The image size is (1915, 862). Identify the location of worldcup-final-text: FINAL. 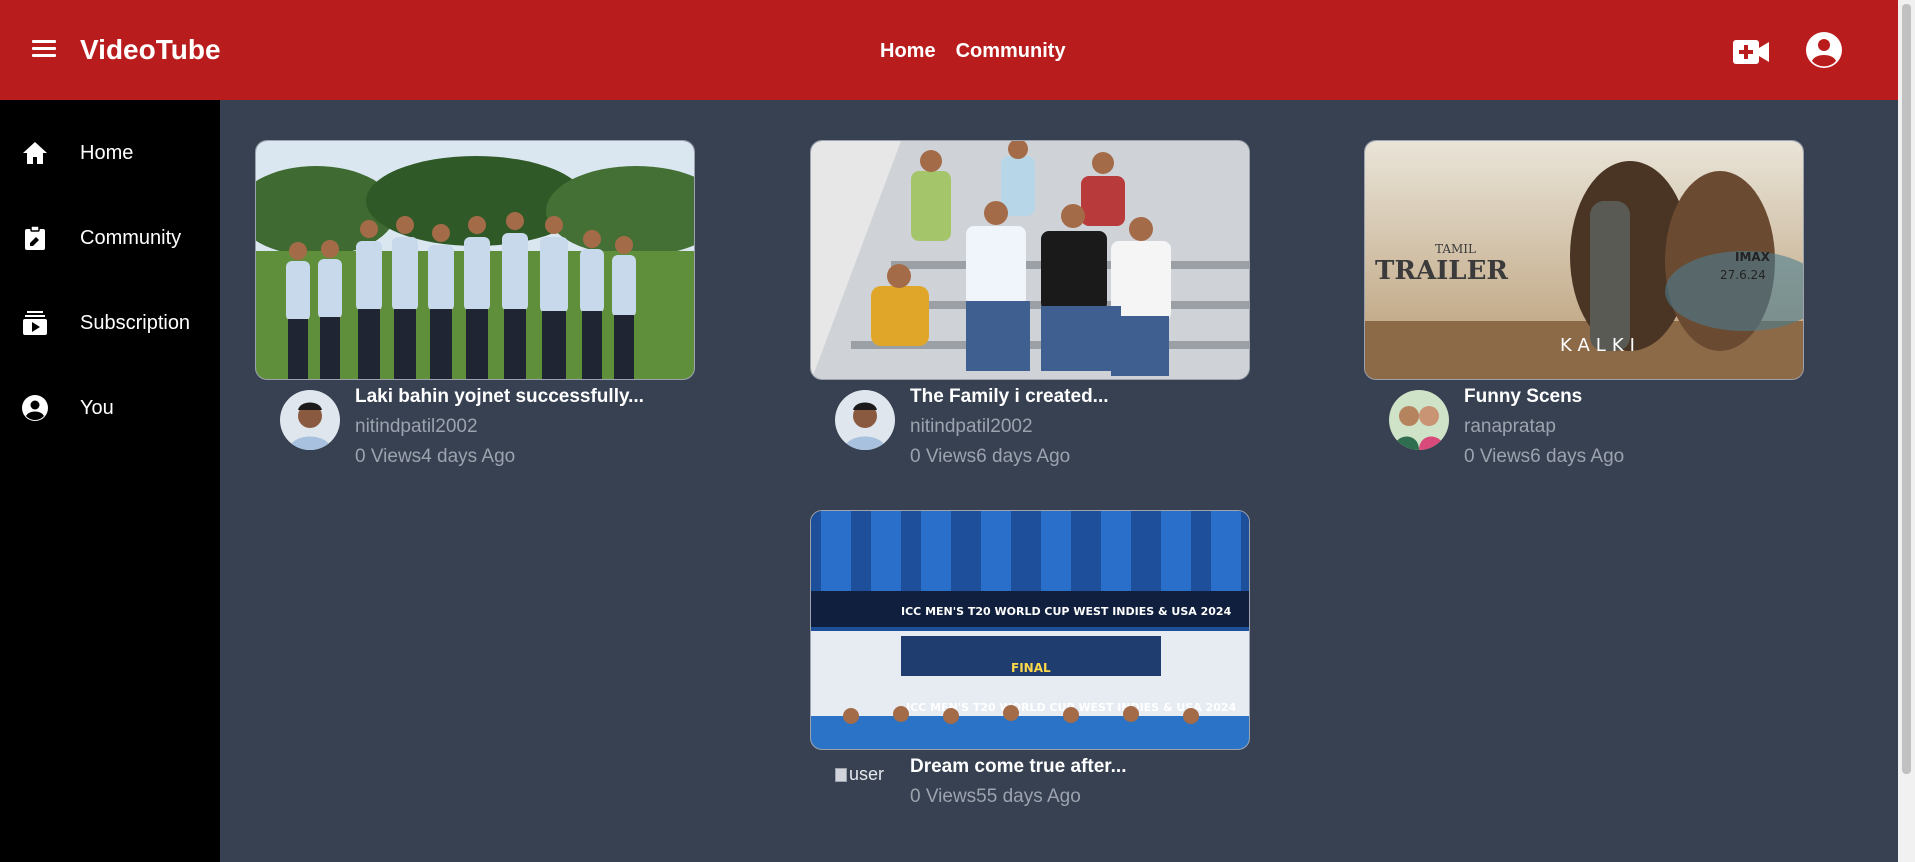
(1031, 668).